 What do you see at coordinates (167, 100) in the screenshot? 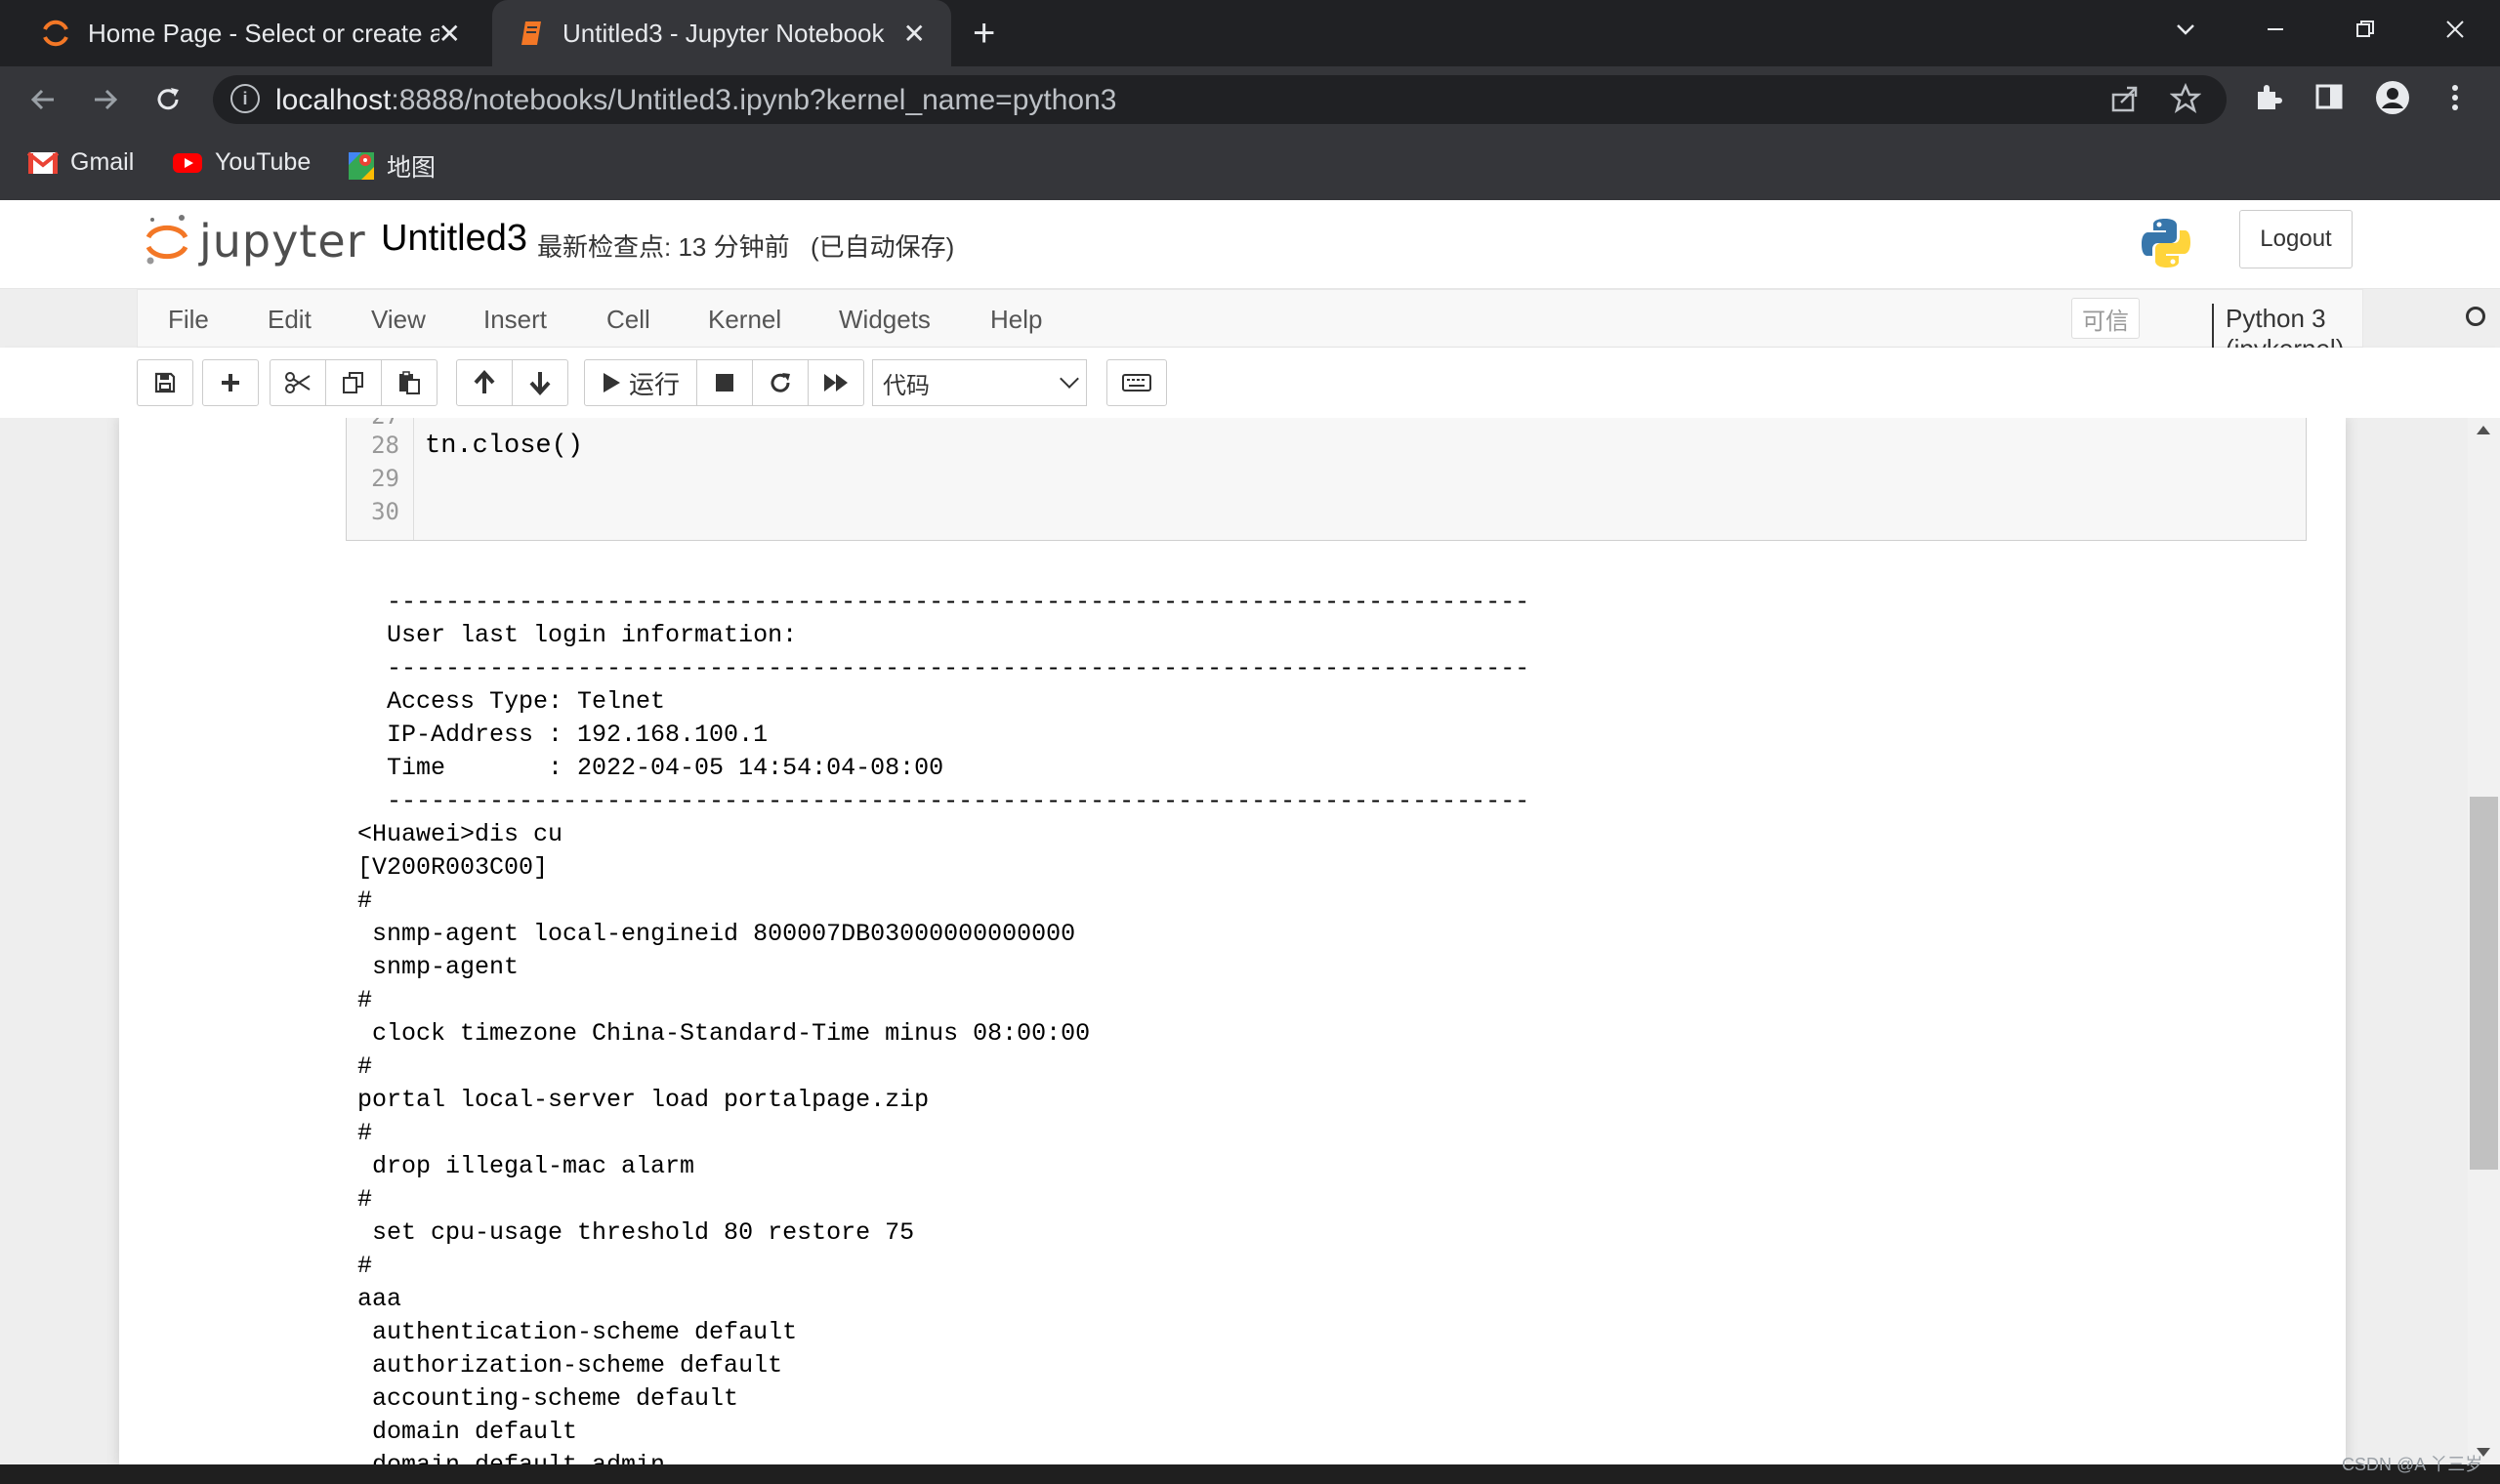
I see `reload-icon` at bounding box center [167, 100].